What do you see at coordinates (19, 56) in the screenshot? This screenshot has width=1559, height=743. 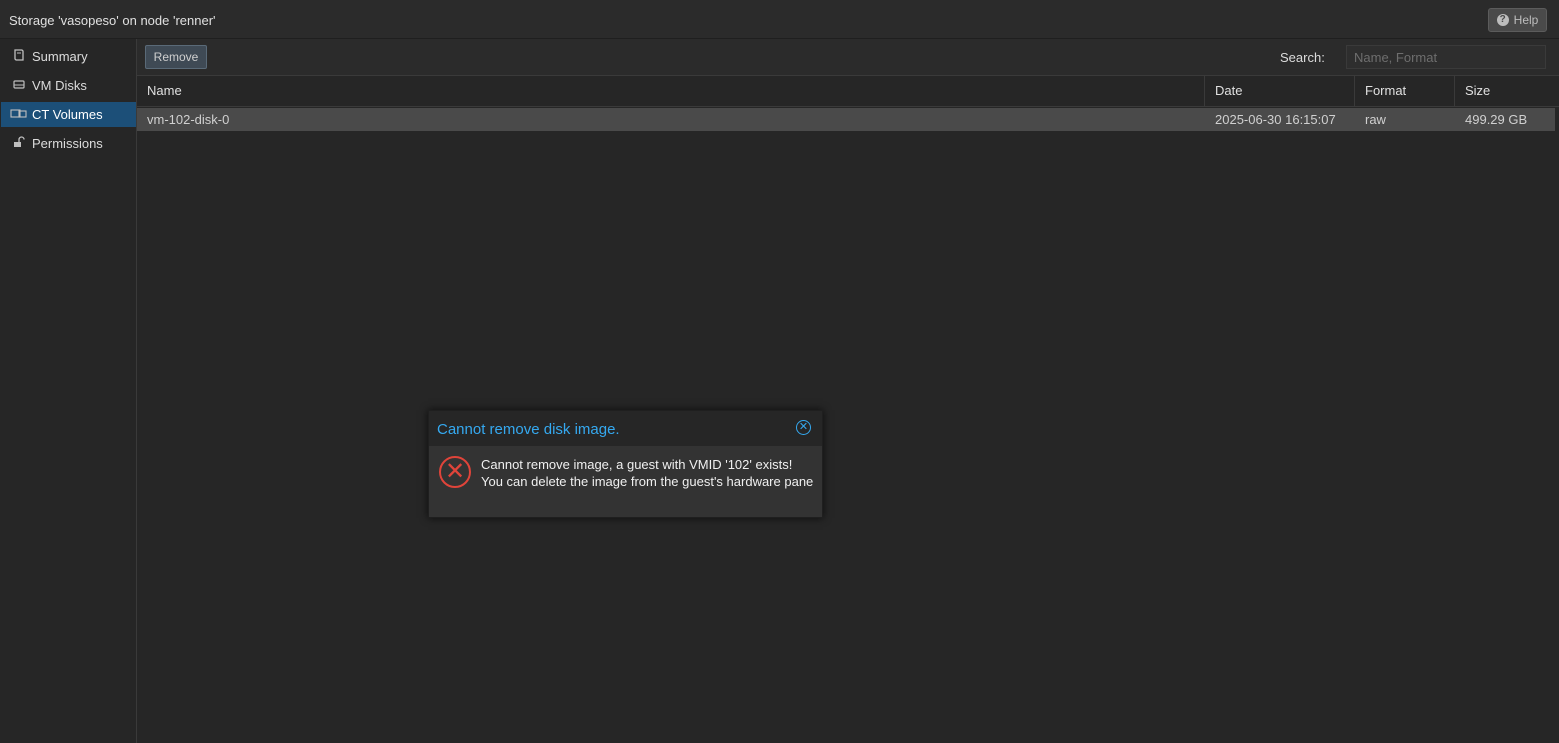 I see `book-icon` at bounding box center [19, 56].